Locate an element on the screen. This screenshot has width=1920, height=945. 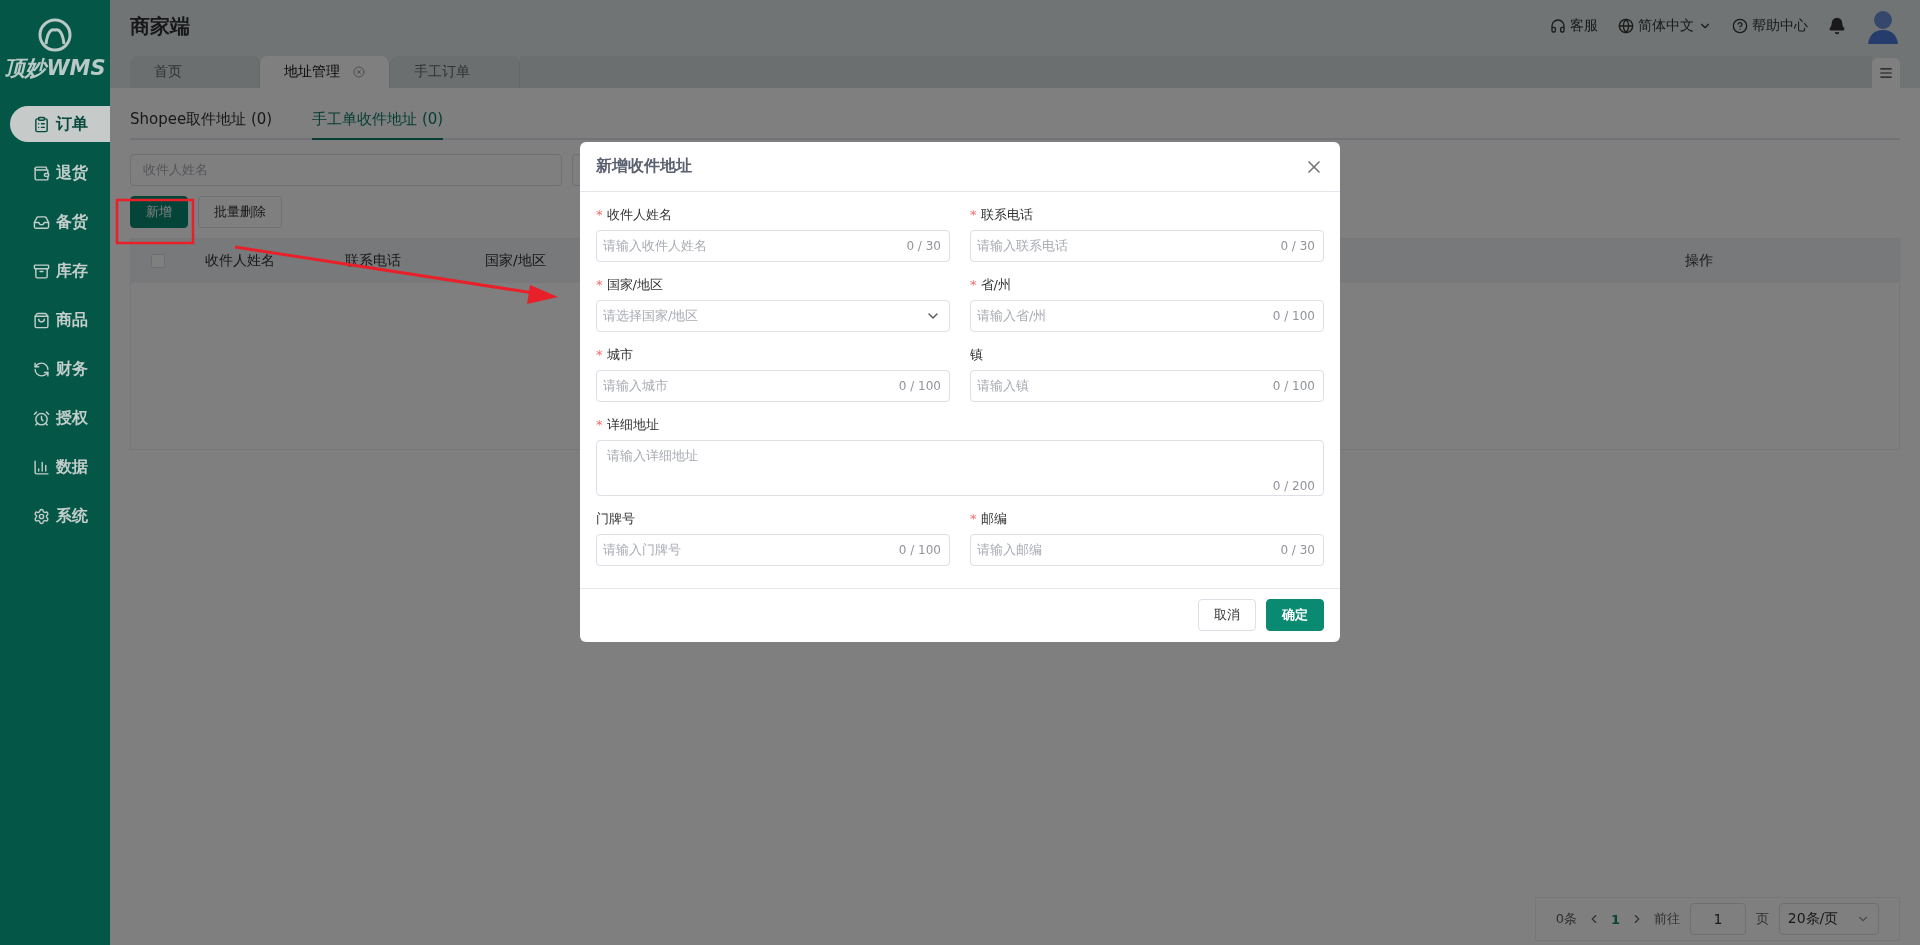
field-label: * 详细地址 is located at coordinates (628, 425).